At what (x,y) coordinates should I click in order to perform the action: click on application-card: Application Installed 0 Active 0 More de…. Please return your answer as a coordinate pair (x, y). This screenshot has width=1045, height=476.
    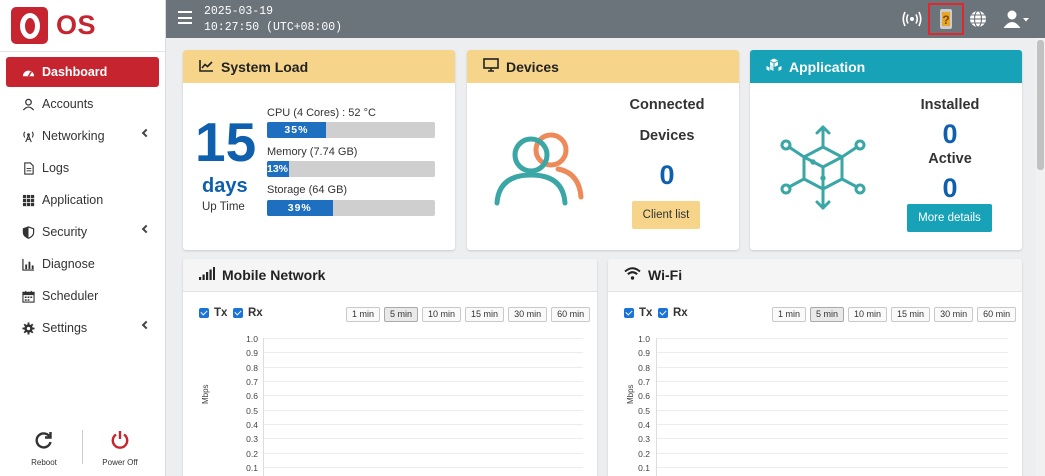
    Looking at the image, I should click on (886, 150).